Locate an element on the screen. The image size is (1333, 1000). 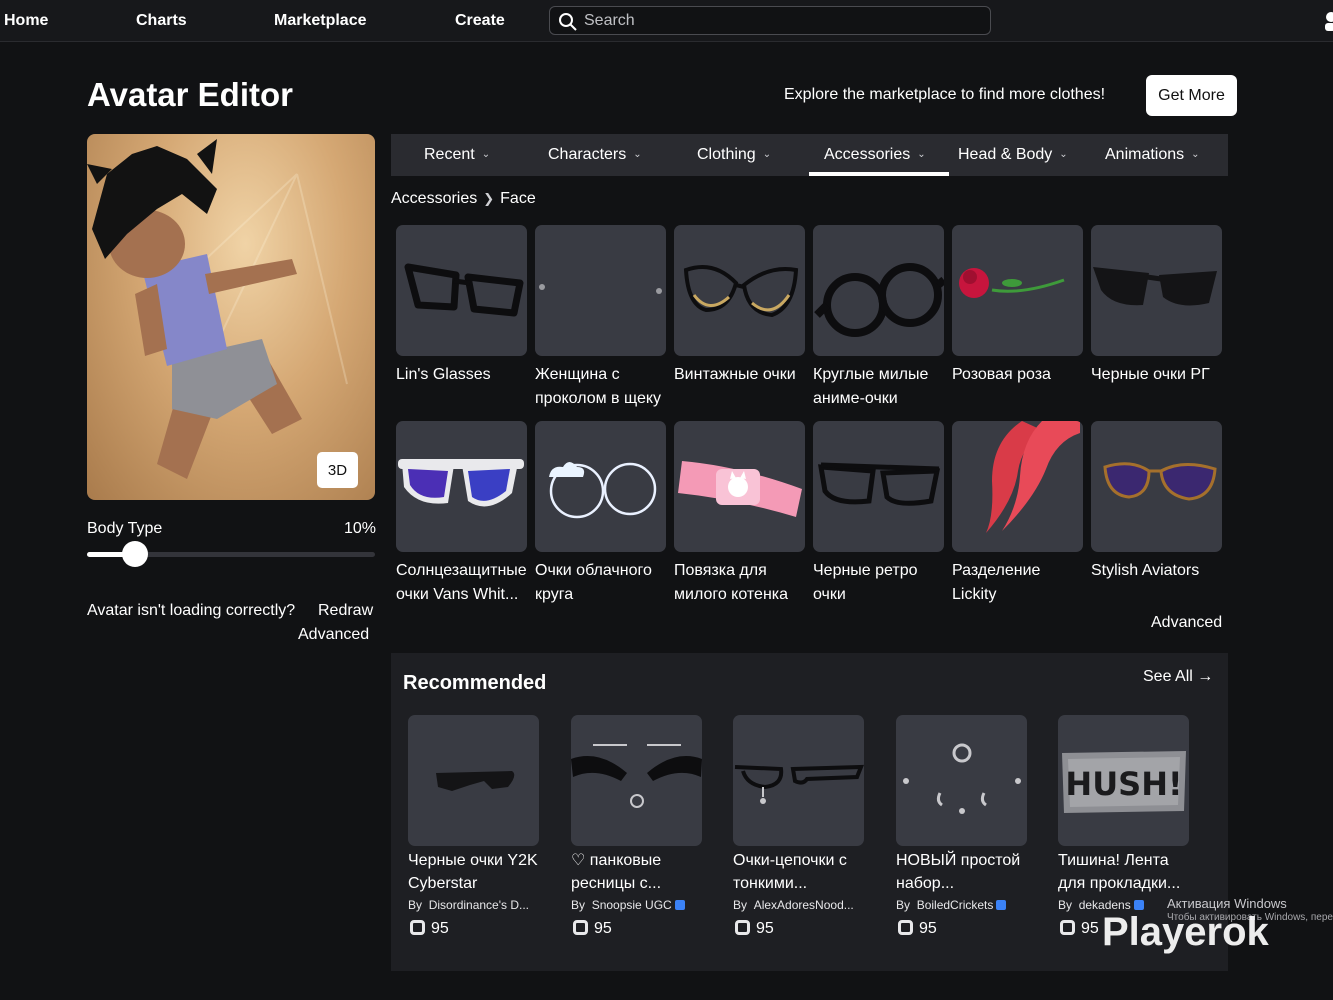
retro-glasses-icon is located at coordinates (878, 486).